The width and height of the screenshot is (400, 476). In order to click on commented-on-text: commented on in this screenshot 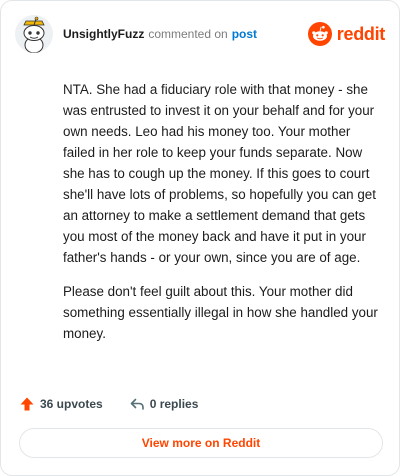, I will do `click(188, 34)`.